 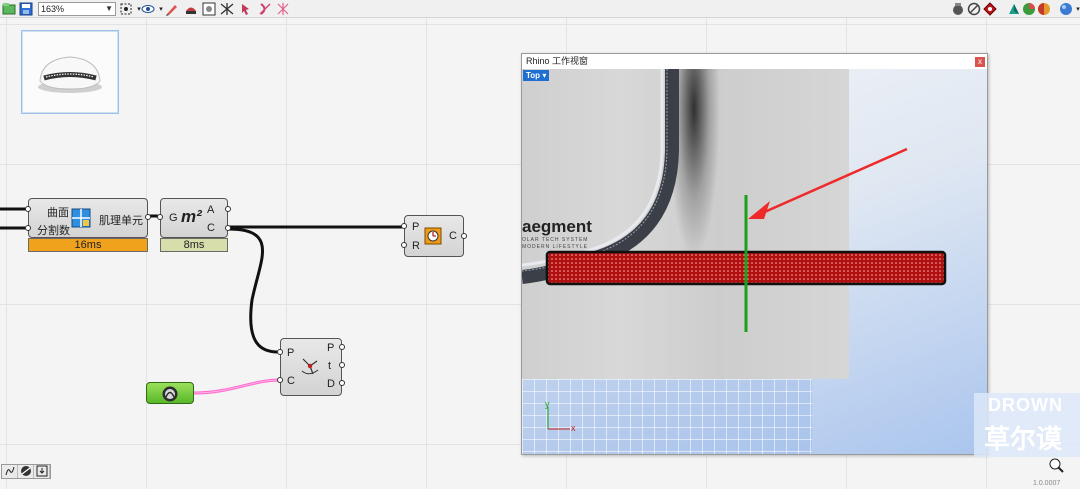 What do you see at coordinates (172, 9) in the screenshot?
I see `sketch-pen-icon` at bounding box center [172, 9].